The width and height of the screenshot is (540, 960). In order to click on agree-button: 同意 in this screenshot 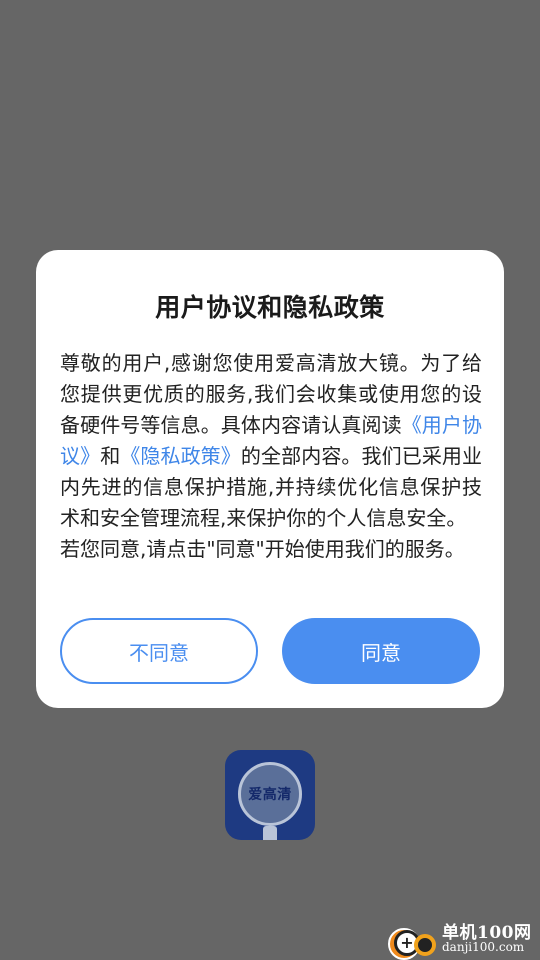, I will do `click(381, 651)`.